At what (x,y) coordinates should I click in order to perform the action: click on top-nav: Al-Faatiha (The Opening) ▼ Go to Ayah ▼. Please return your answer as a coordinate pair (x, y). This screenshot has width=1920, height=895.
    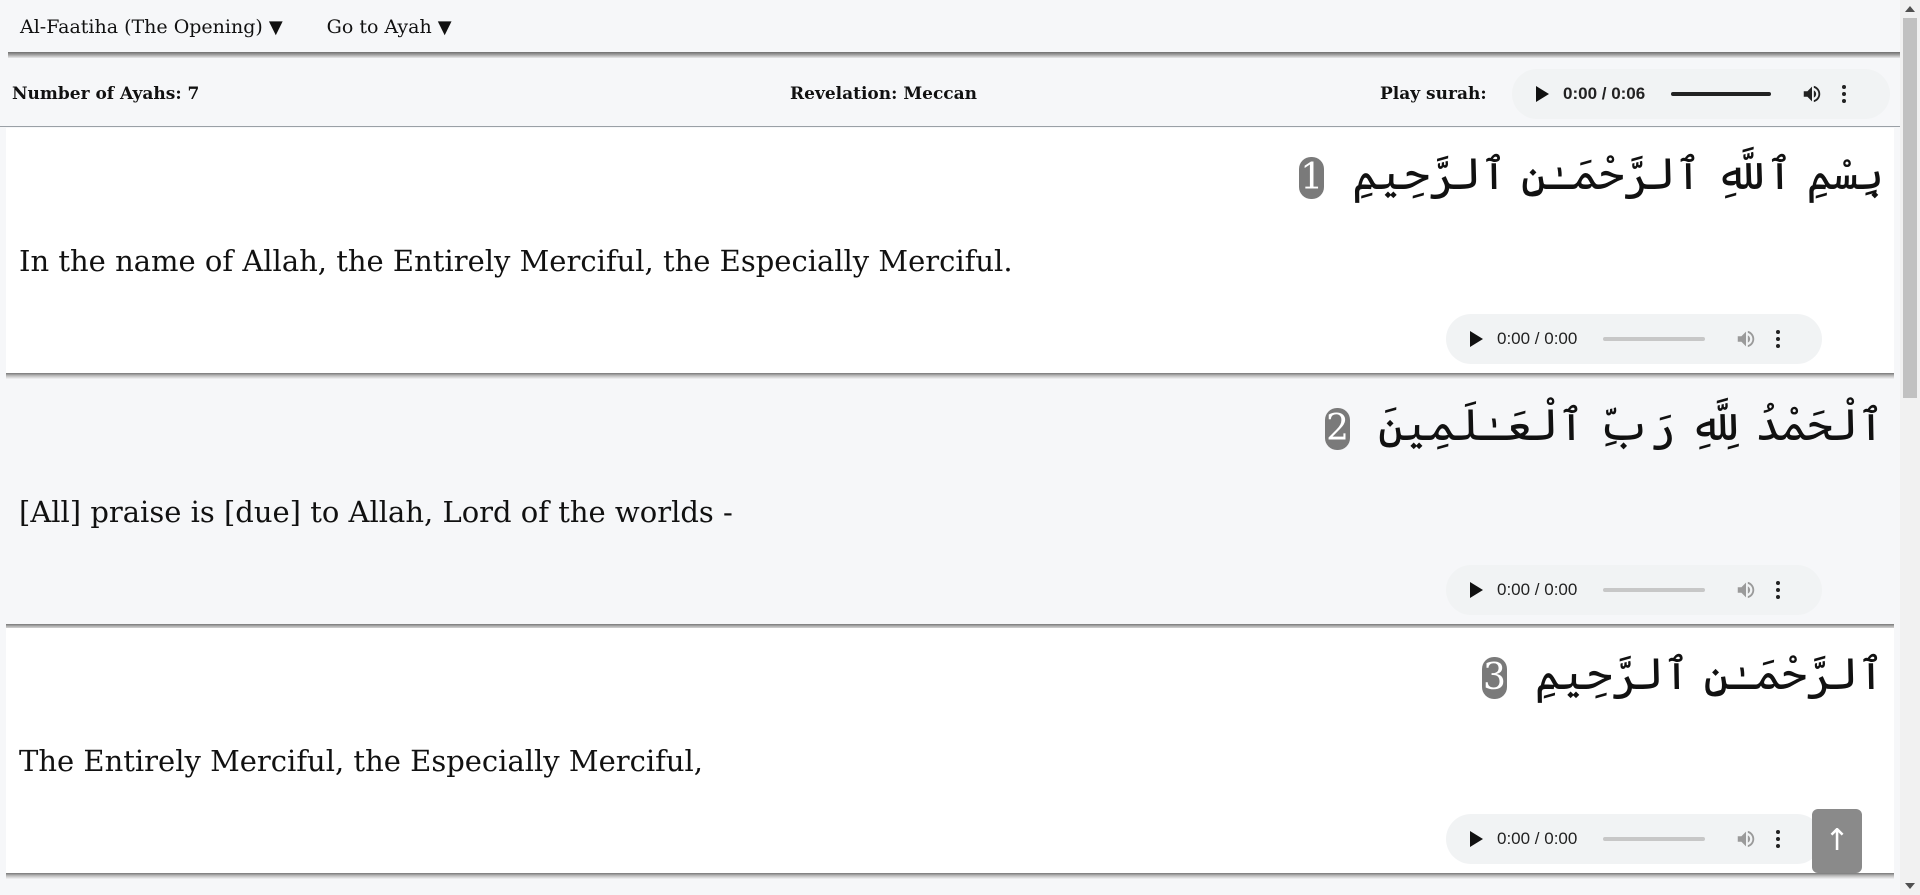
    Looking at the image, I should click on (950, 27).